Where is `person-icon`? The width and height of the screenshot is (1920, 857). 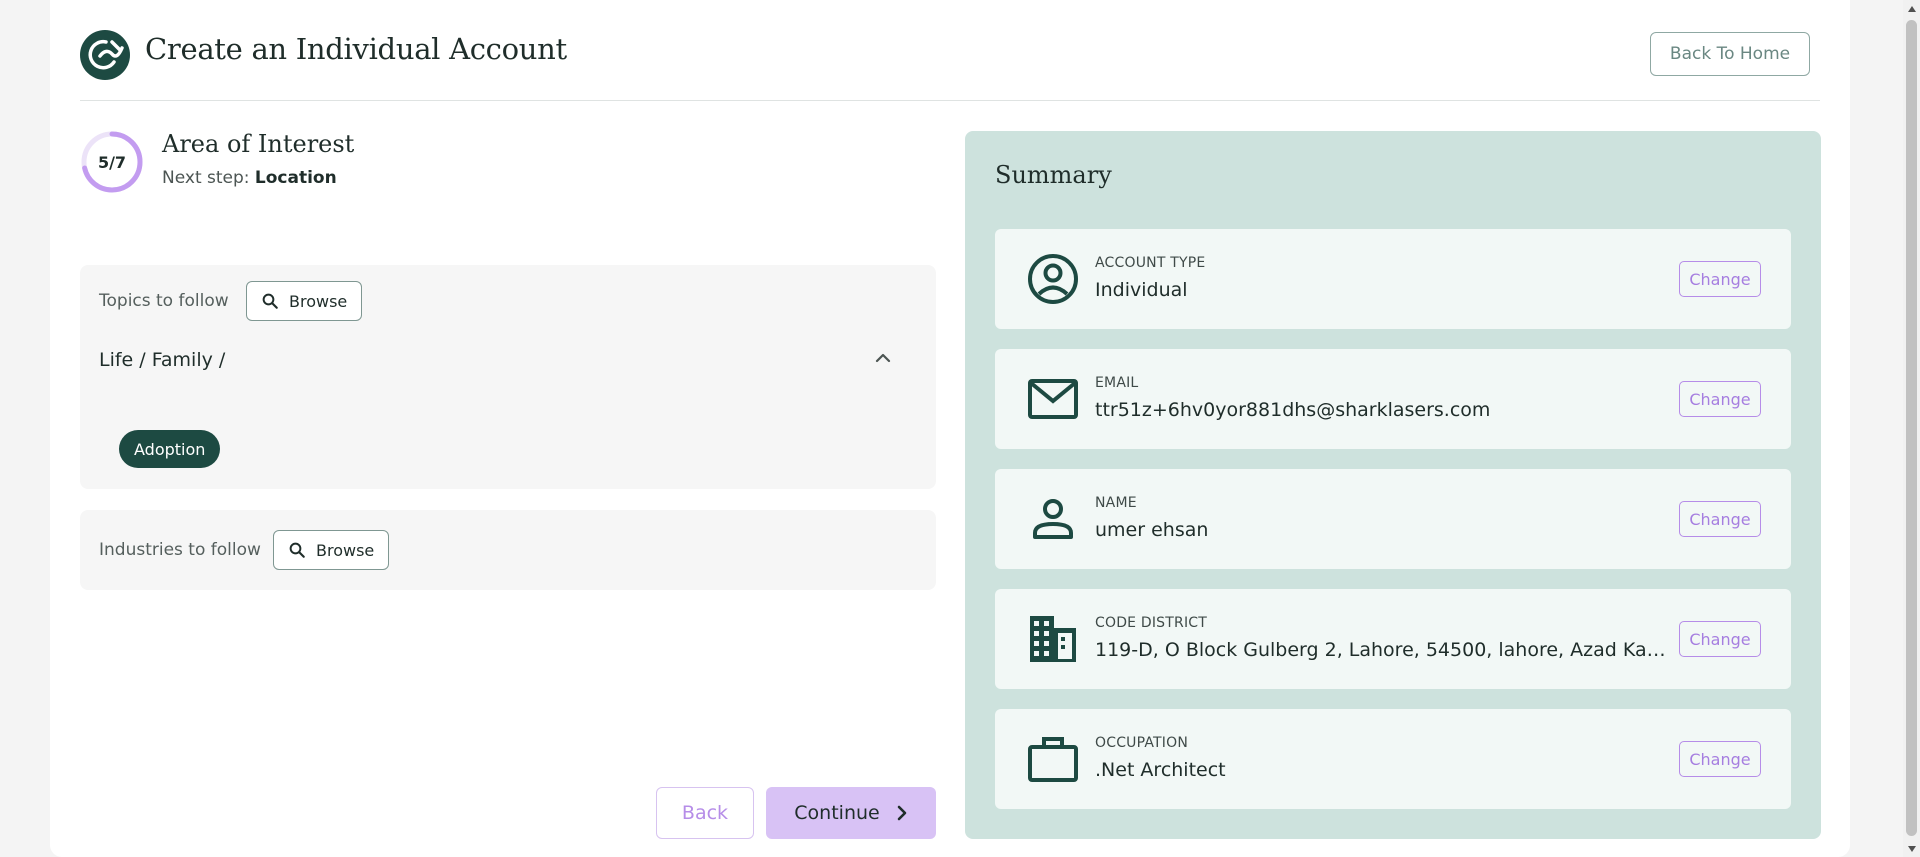 person-icon is located at coordinates (1053, 519).